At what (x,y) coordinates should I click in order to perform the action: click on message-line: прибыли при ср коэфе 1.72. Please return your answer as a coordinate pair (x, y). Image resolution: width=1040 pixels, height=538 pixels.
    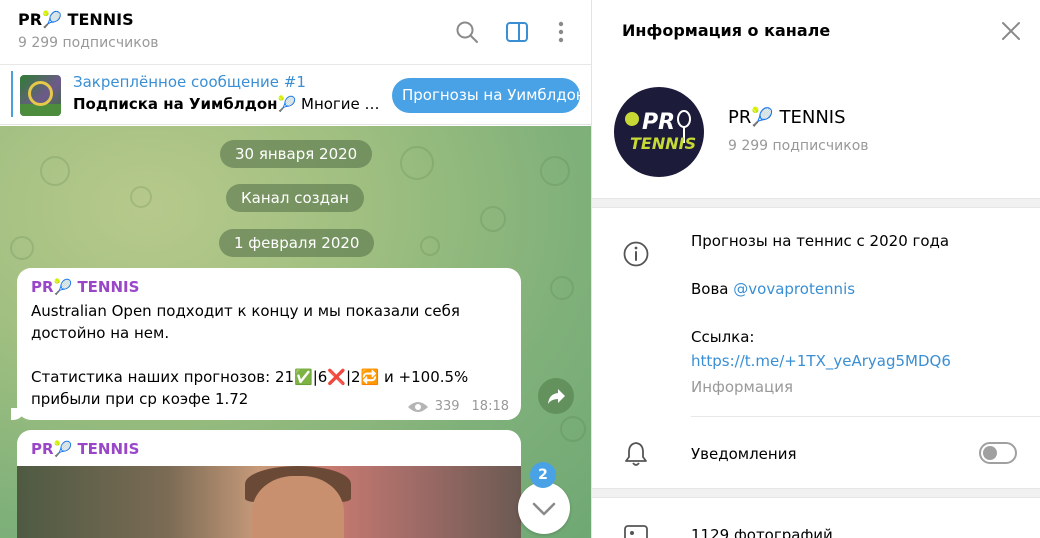
    Looking at the image, I should click on (140, 399).